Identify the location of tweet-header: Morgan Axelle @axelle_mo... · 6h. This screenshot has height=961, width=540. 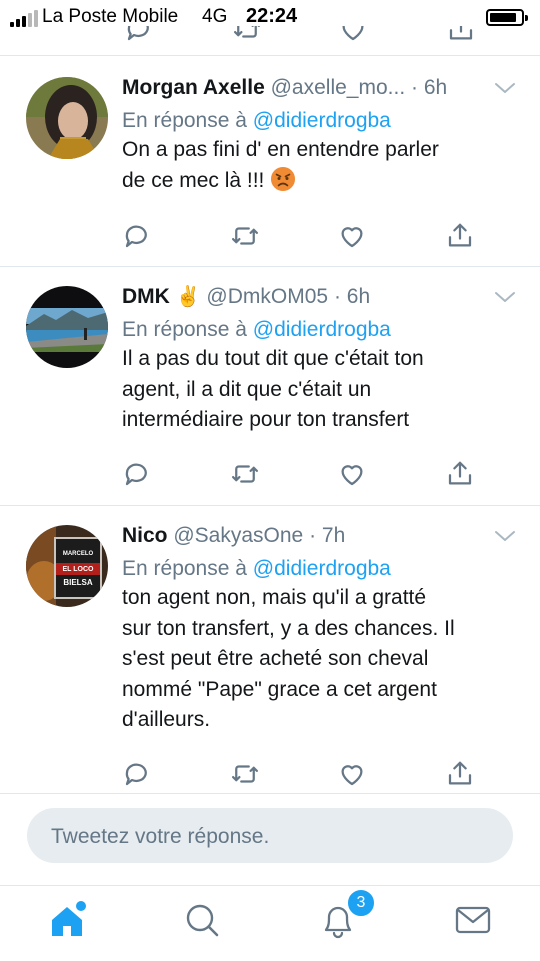
(284, 88).